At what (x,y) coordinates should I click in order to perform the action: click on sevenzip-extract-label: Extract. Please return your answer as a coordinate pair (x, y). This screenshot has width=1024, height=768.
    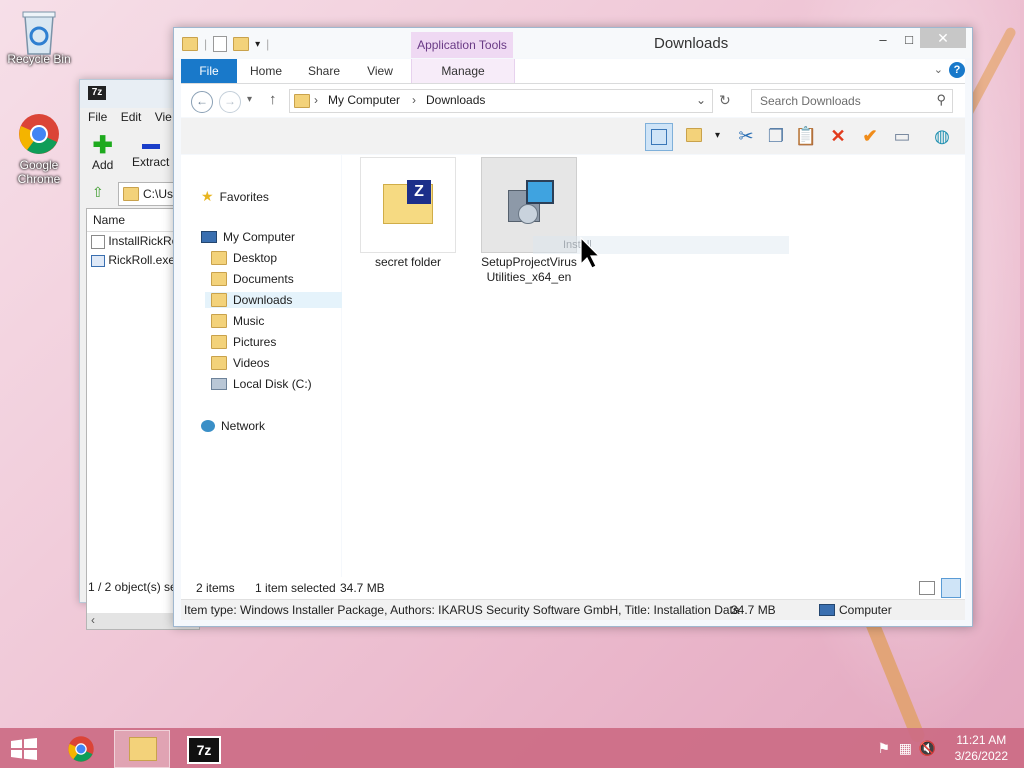
    Looking at the image, I should click on (151, 162).